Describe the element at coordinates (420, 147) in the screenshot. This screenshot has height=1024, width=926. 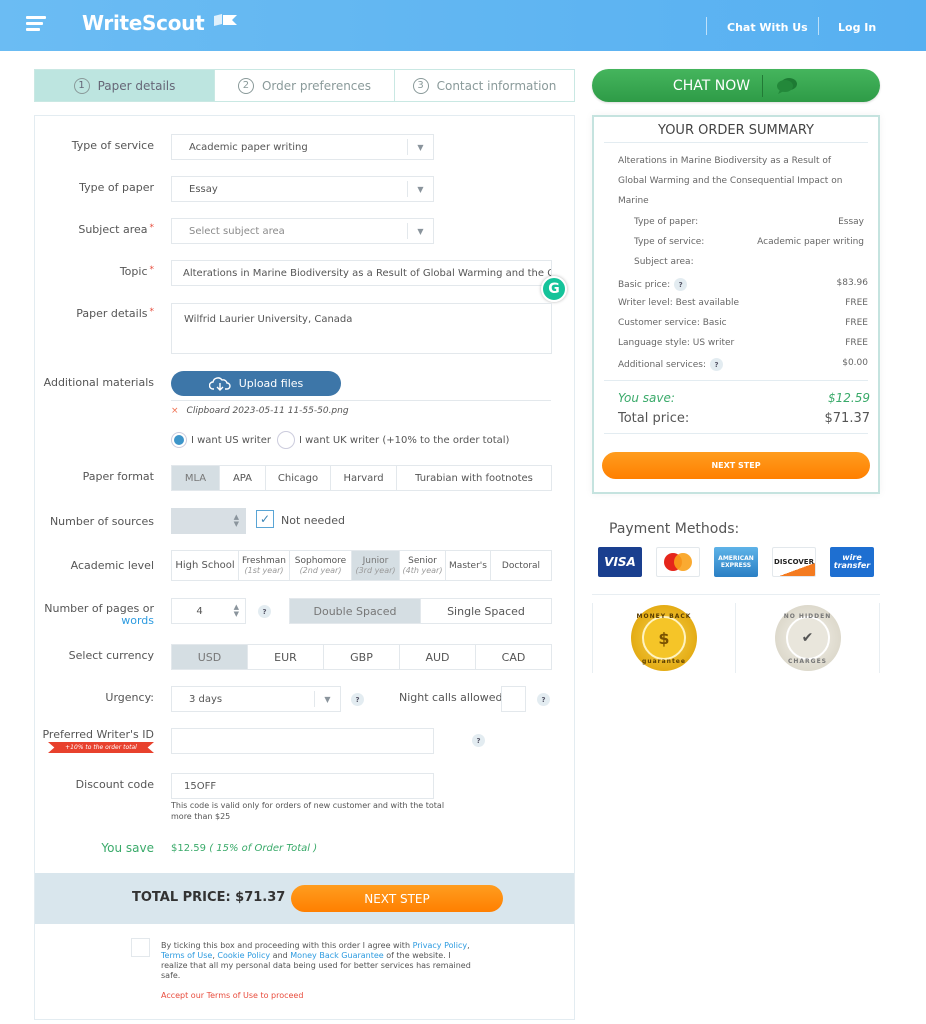
I see `chevron-down-icon: ▼` at that location.